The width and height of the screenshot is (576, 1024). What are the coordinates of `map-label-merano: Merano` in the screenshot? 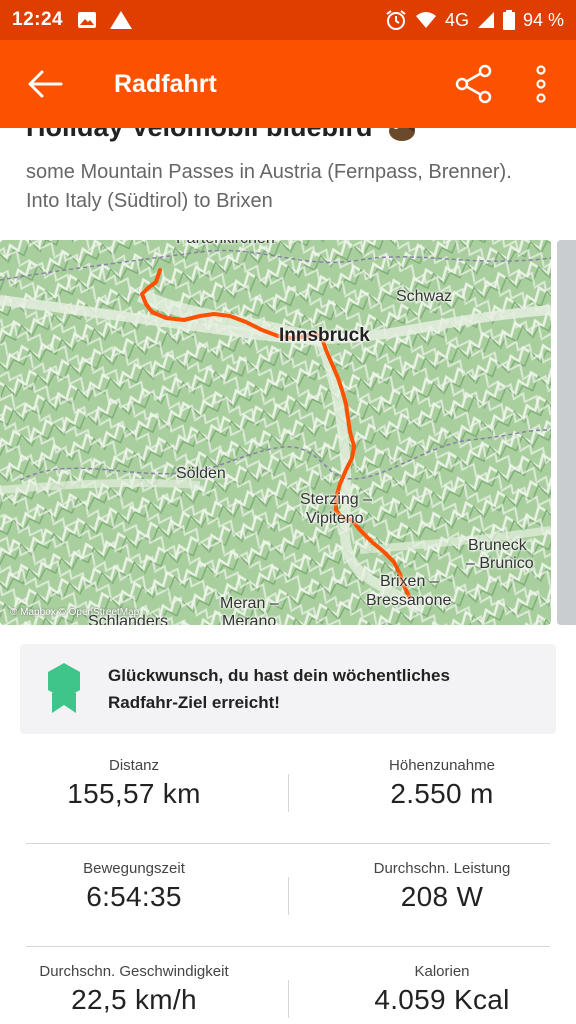 It's located at (249, 619).